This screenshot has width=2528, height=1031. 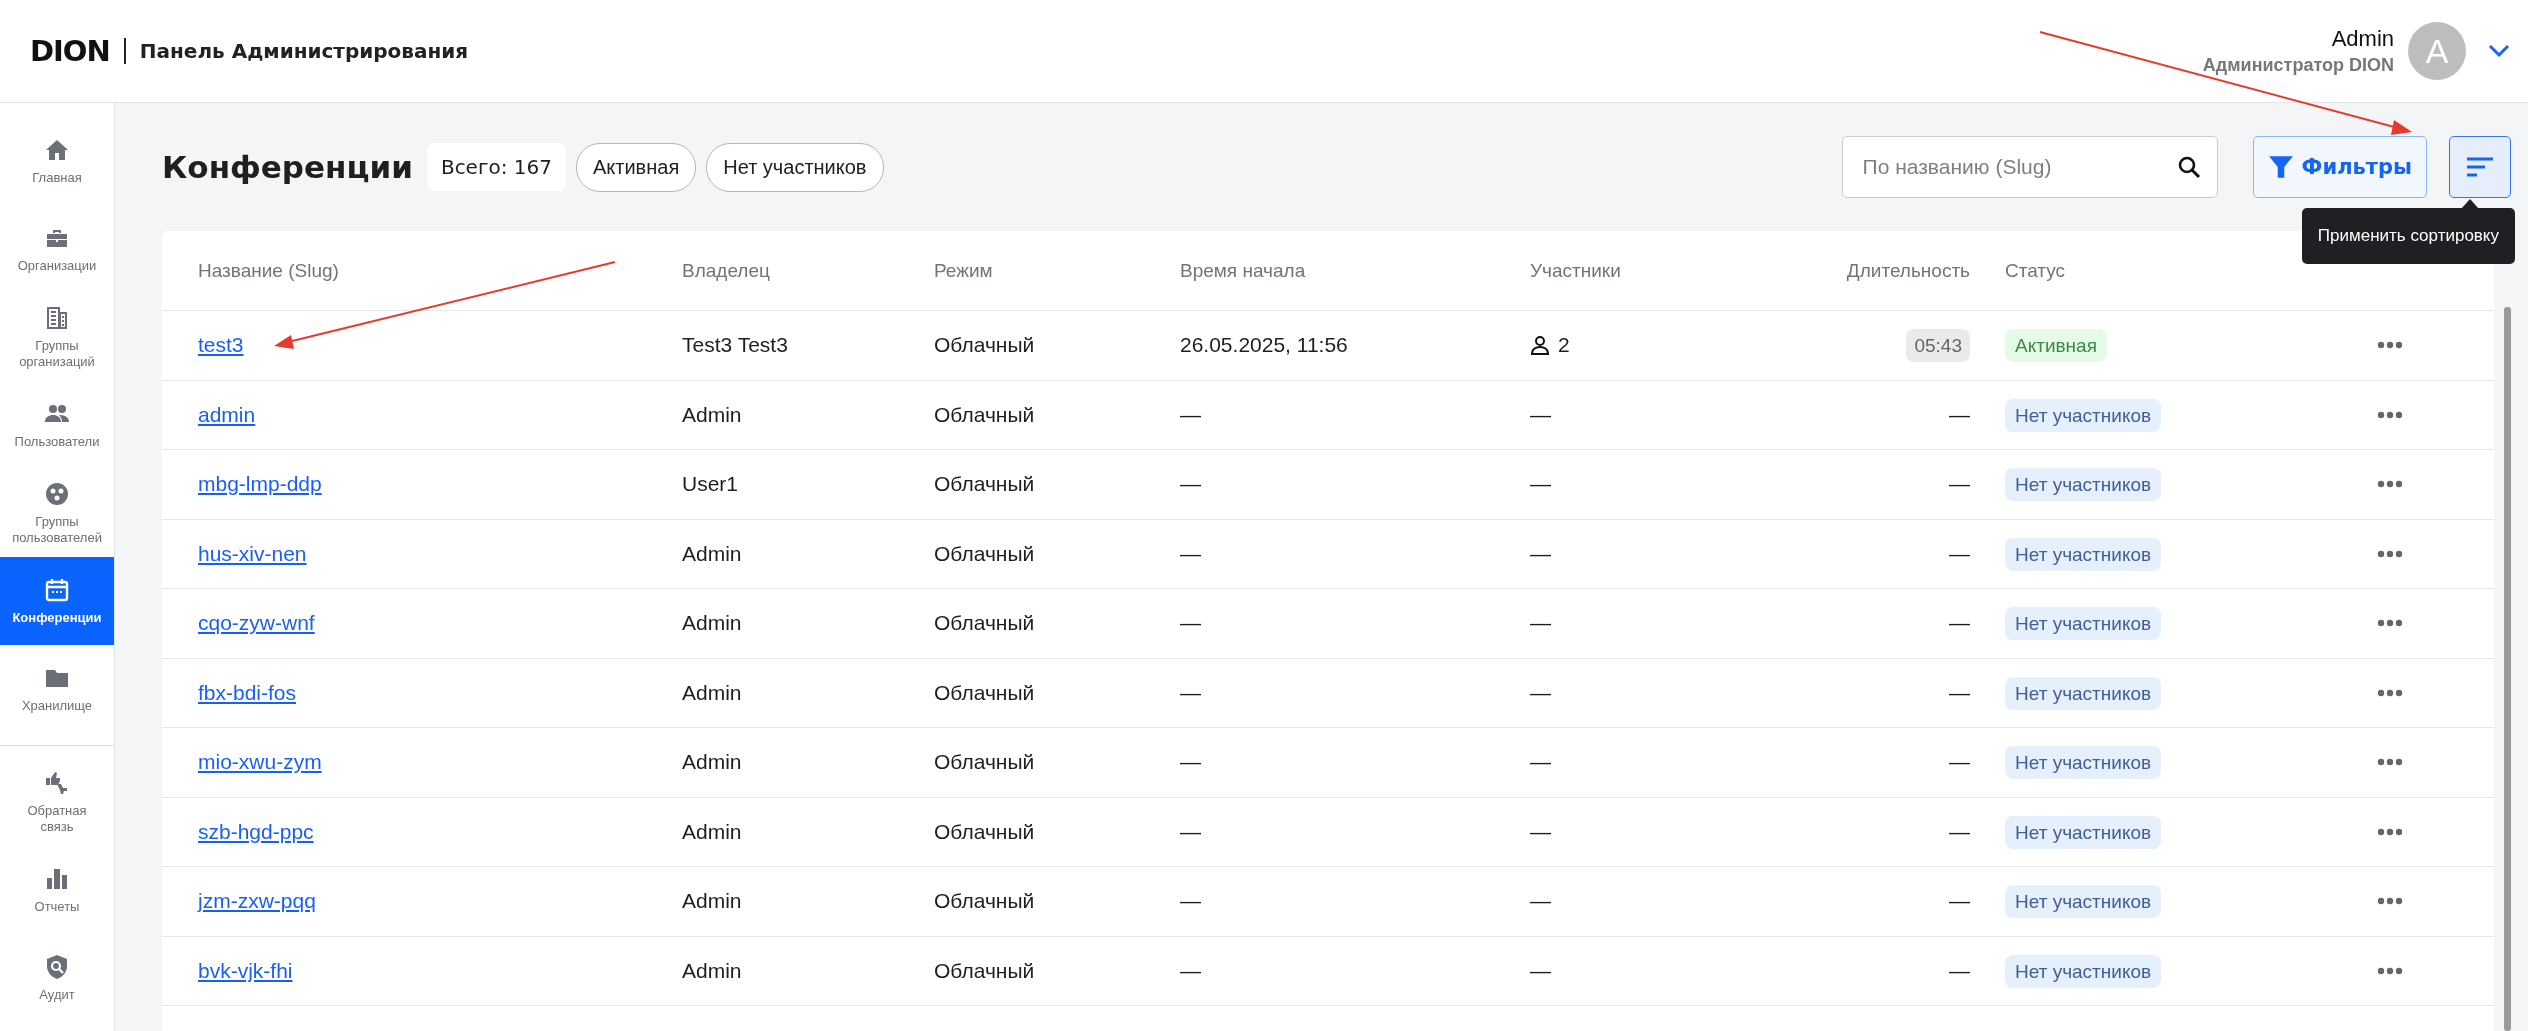 What do you see at coordinates (2298, 65) in the screenshot?
I see `user-role: Администратор DION` at bounding box center [2298, 65].